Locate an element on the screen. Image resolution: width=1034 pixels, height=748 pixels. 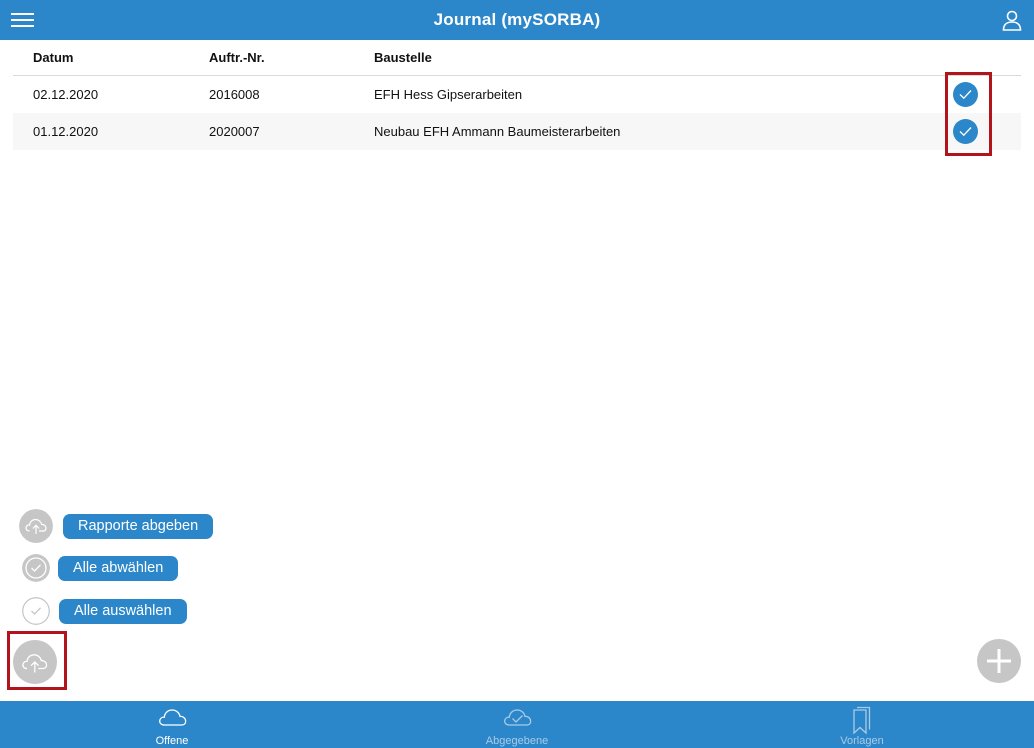
tab-abgegebene: Abgegebene is located at coordinates (517, 724).